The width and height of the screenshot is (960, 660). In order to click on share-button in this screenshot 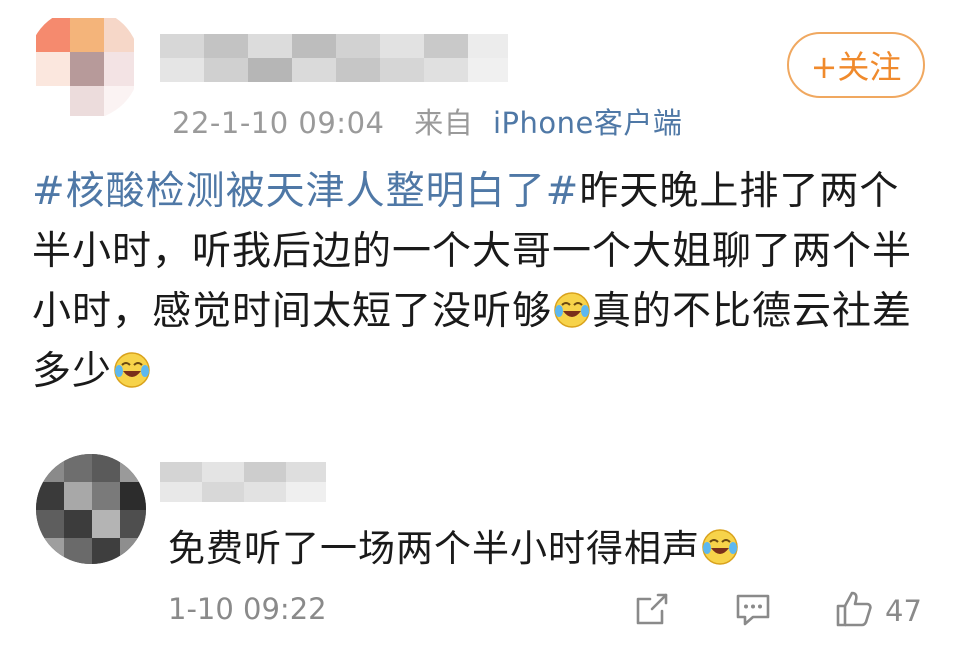, I will do `click(652, 611)`.